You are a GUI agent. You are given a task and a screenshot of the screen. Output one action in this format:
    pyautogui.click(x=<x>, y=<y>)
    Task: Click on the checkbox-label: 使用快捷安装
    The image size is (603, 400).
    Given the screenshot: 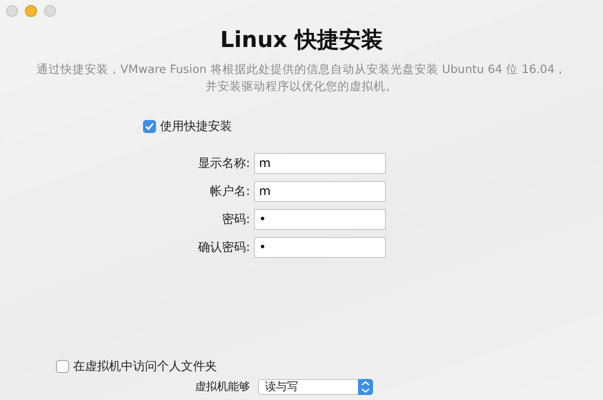 What is the action you would take?
    pyautogui.click(x=196, y=126)
    